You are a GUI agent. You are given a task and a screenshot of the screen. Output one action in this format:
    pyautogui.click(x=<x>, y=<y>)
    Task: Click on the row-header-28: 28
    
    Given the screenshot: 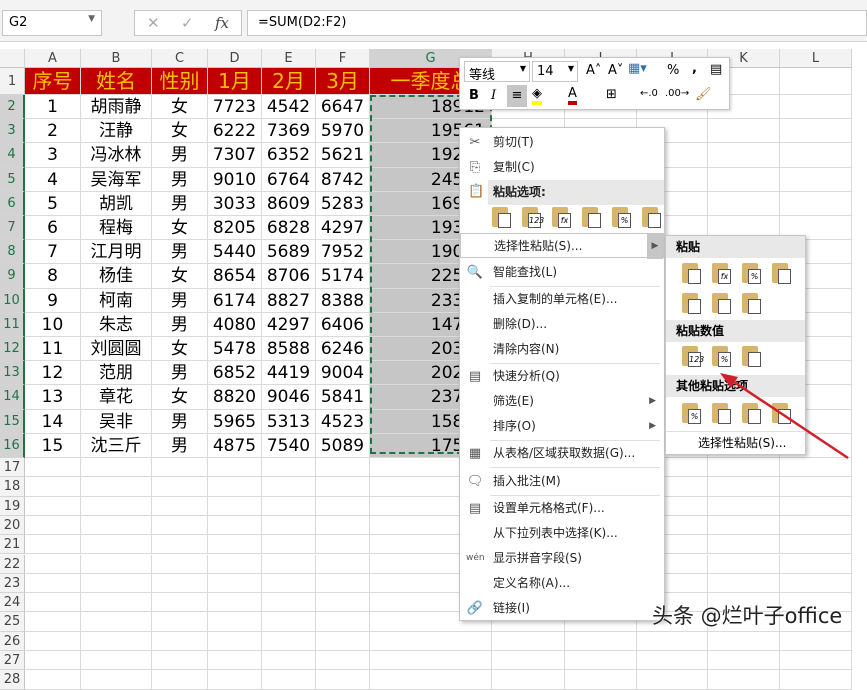 What is the action you would take?
    pyautogui.click(x=12, y=680)
    